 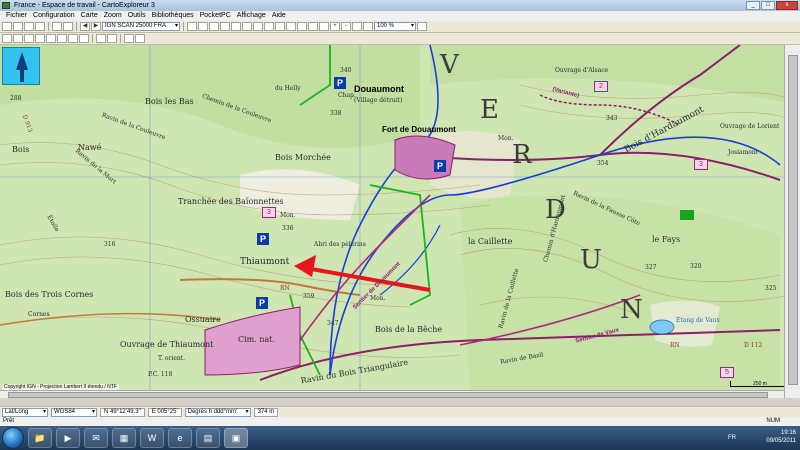 What do you see at coordinates (490, 241) in the screenshot?
I see `map-label-la-caillette: la Caillette` at bounding box center [490, 241].